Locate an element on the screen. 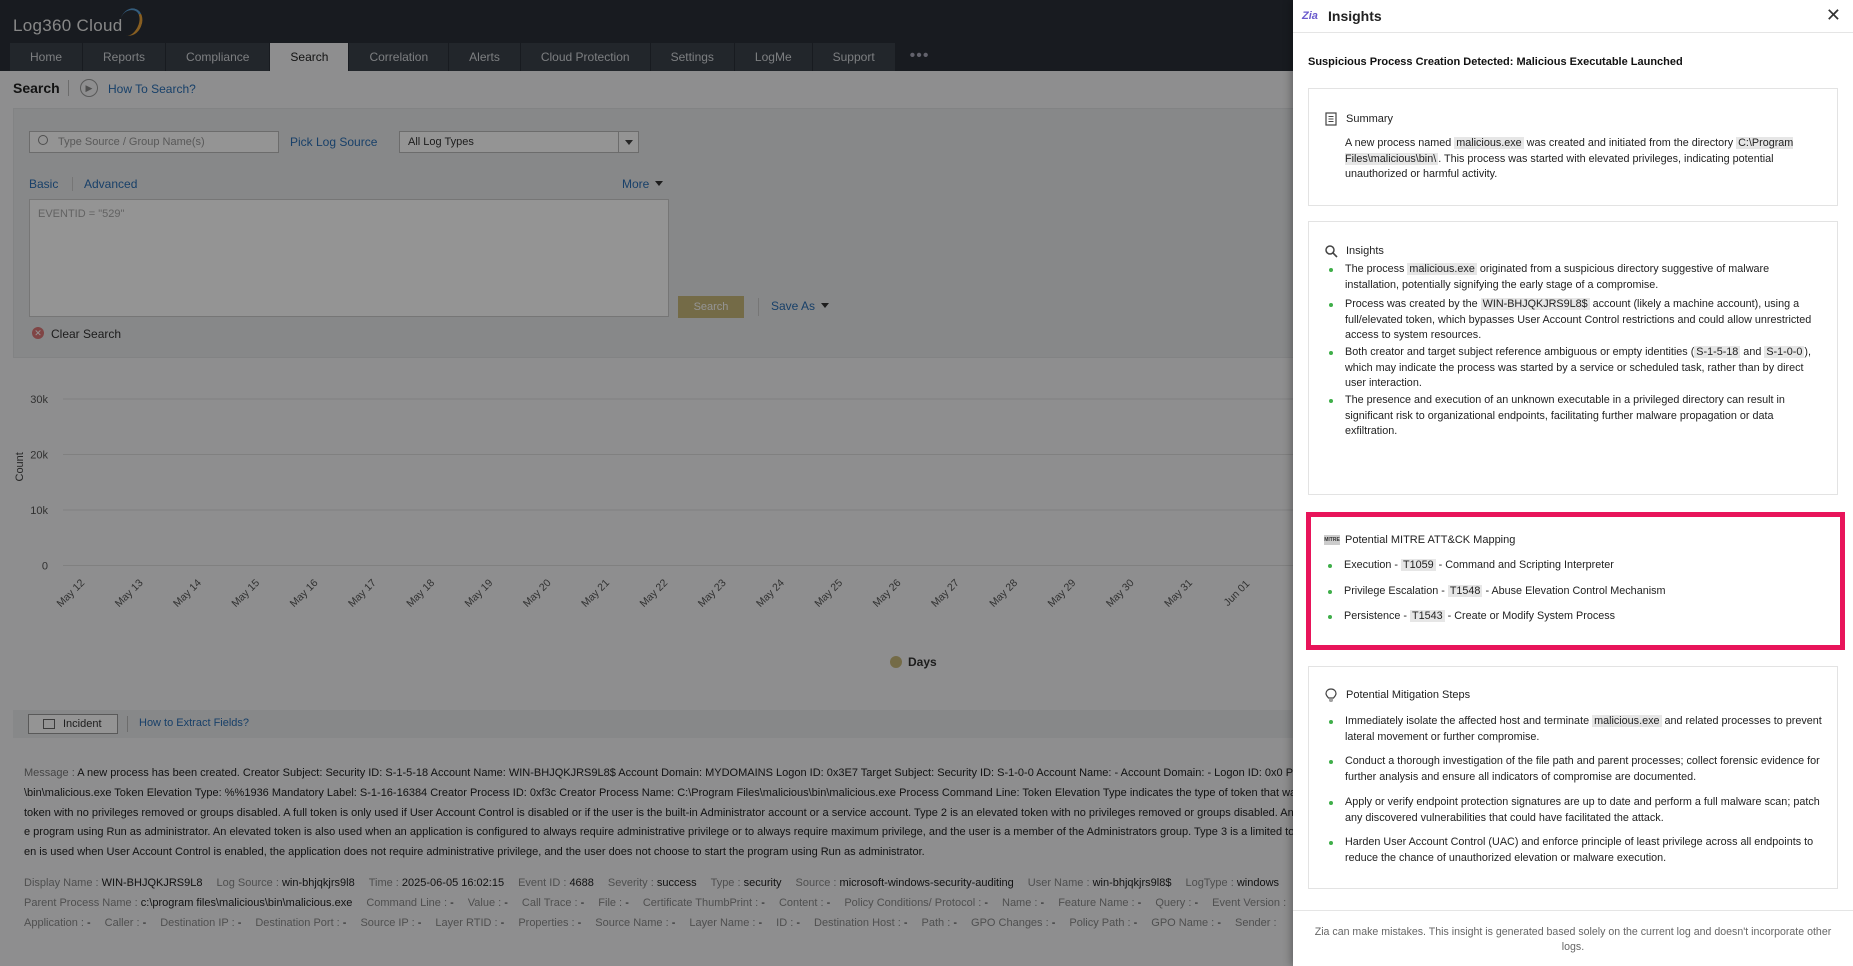  summary-title: Summary is located at coordinates (1370, 119).